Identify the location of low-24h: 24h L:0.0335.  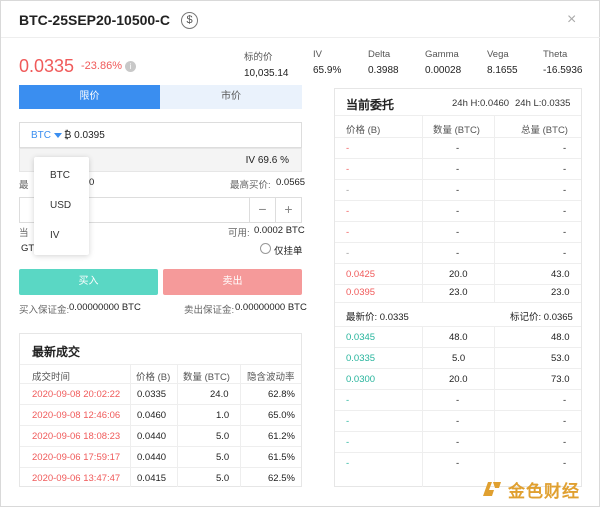
(543, 103).